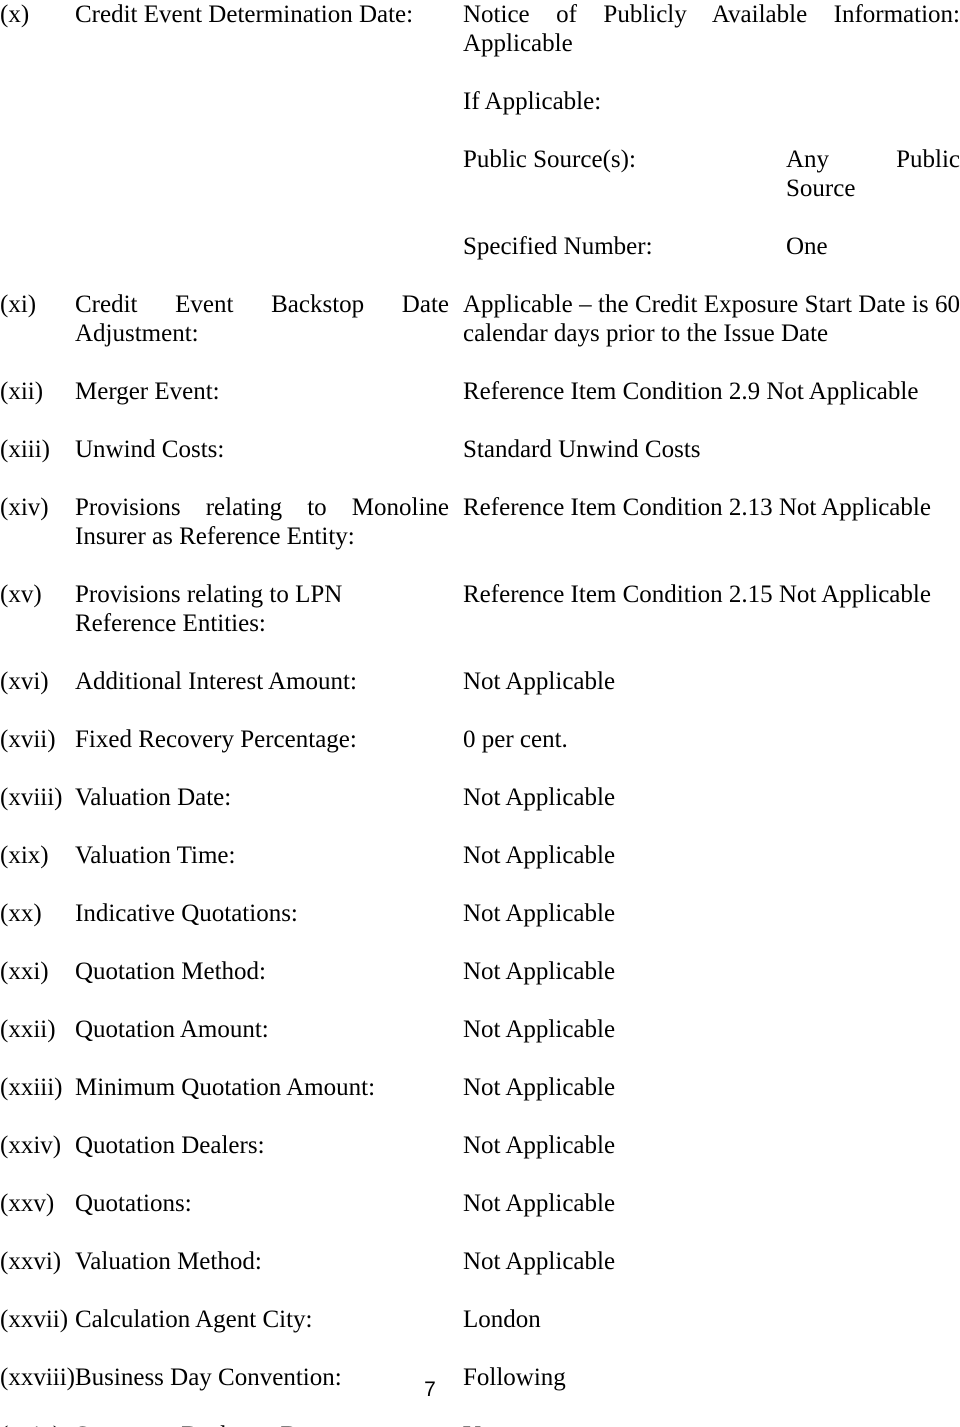 This screenshot has height=1427, width=960. What do you see at coordinates (153, 797) in the screenshot?
I see `term-label: Valuation Date:` at bounding box center [153, 797].